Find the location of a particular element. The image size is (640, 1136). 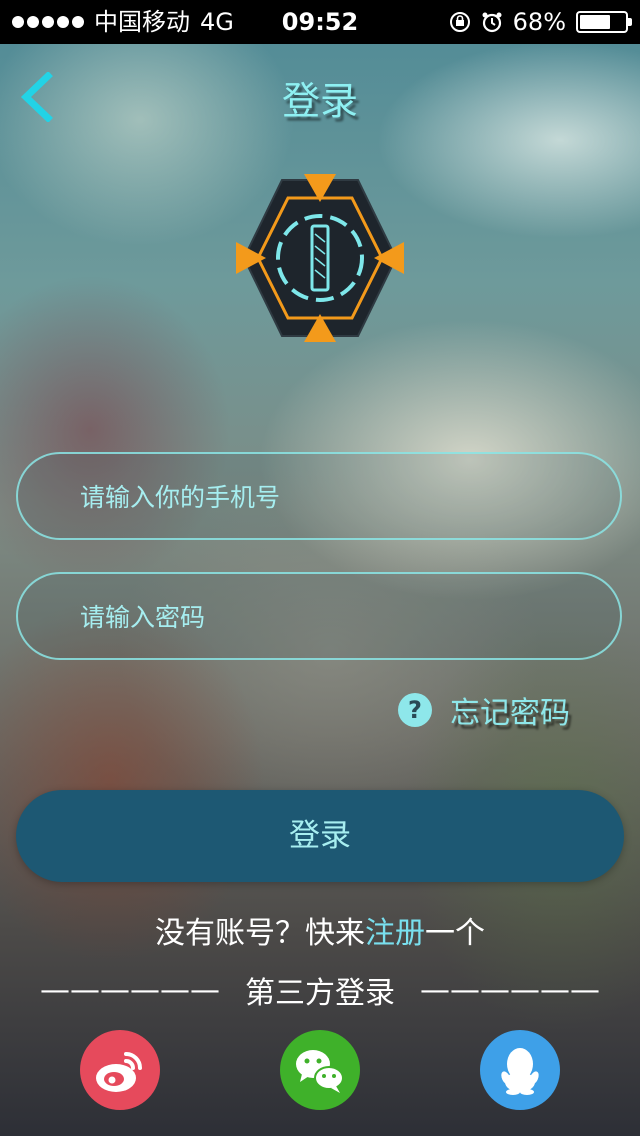

third-party-divider: —————— 第三方登录 —————— is located at coordinates (320, 990).